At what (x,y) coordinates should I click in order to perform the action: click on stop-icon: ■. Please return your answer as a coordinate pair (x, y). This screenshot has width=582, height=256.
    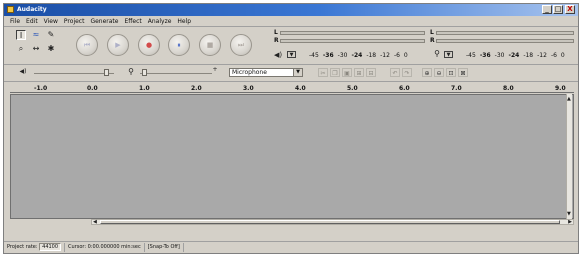
    Looking at the image, I should click on (210, 44).